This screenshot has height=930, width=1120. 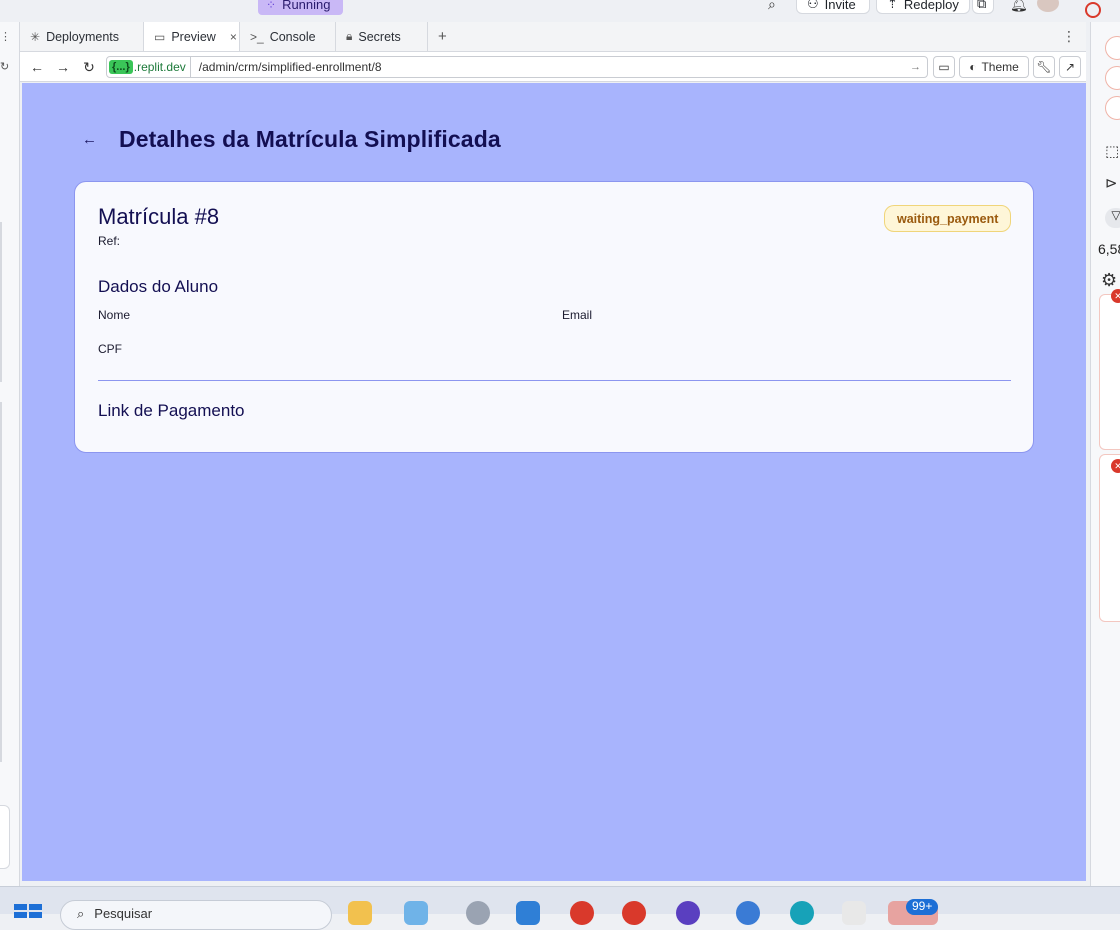 I want to click on tab-bar-spacer, so click(x=754, y=36).